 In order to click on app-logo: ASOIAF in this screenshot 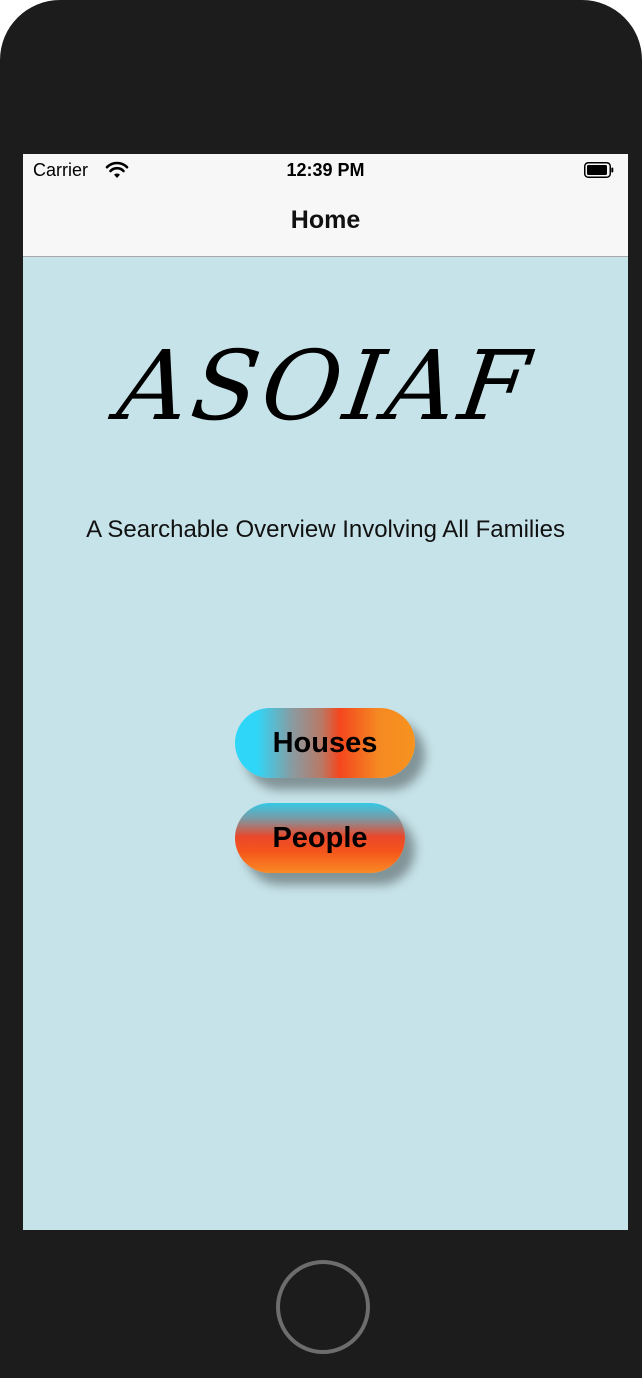, I will do `click(325, 386)`.